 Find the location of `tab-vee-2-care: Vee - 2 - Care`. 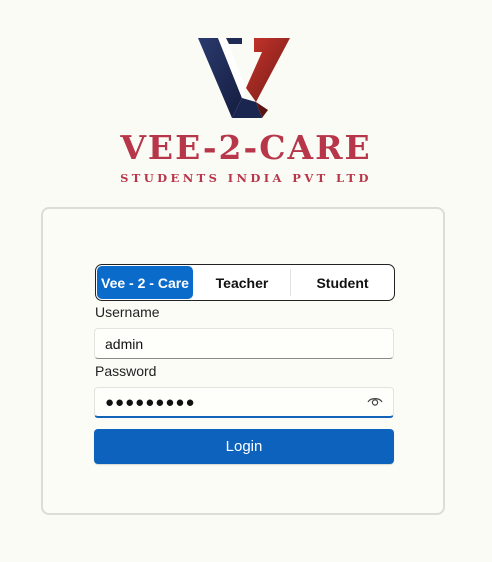

tab-vee-2-care: Vee - 2 - Care is located at coordinates (145, 282).